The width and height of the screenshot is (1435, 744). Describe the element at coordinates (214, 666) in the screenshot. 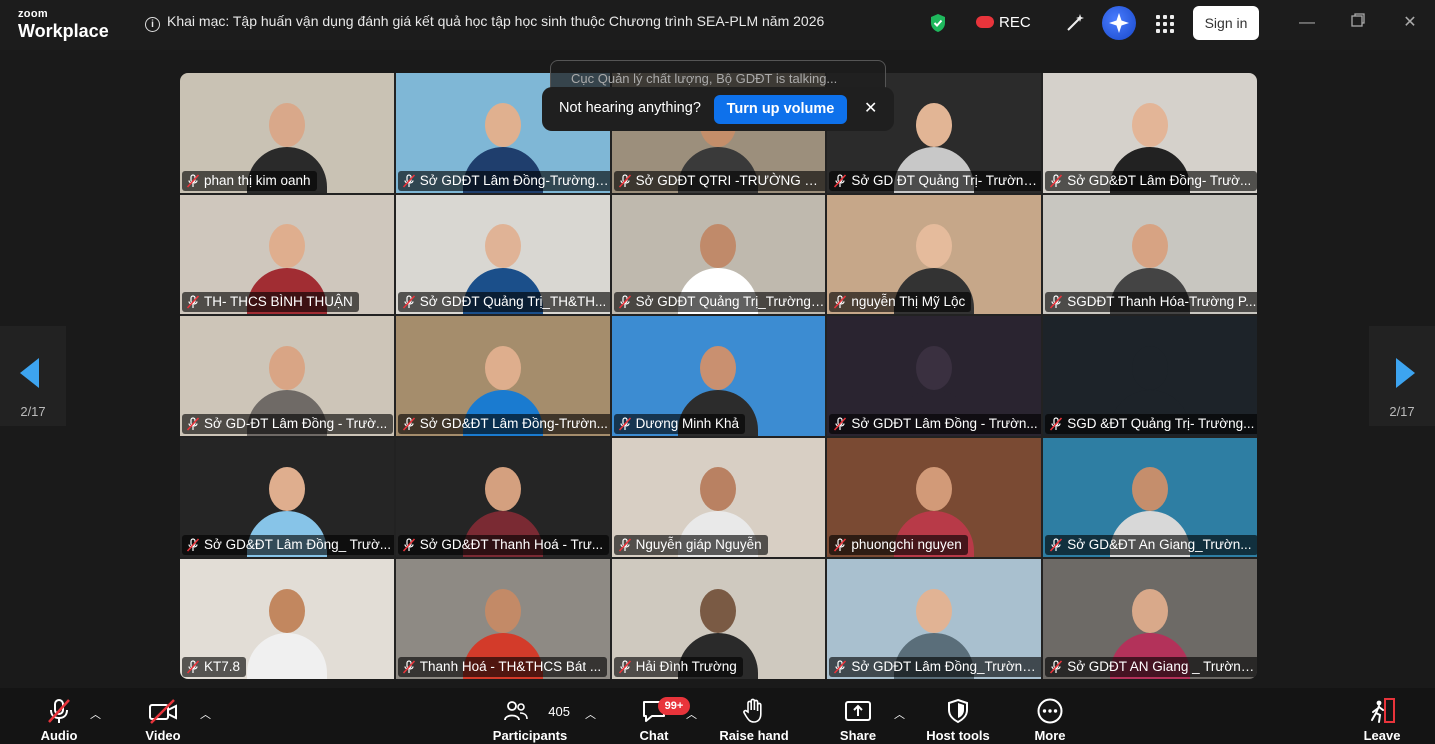

I see `participant-nameplate: KT7.8` at that location.